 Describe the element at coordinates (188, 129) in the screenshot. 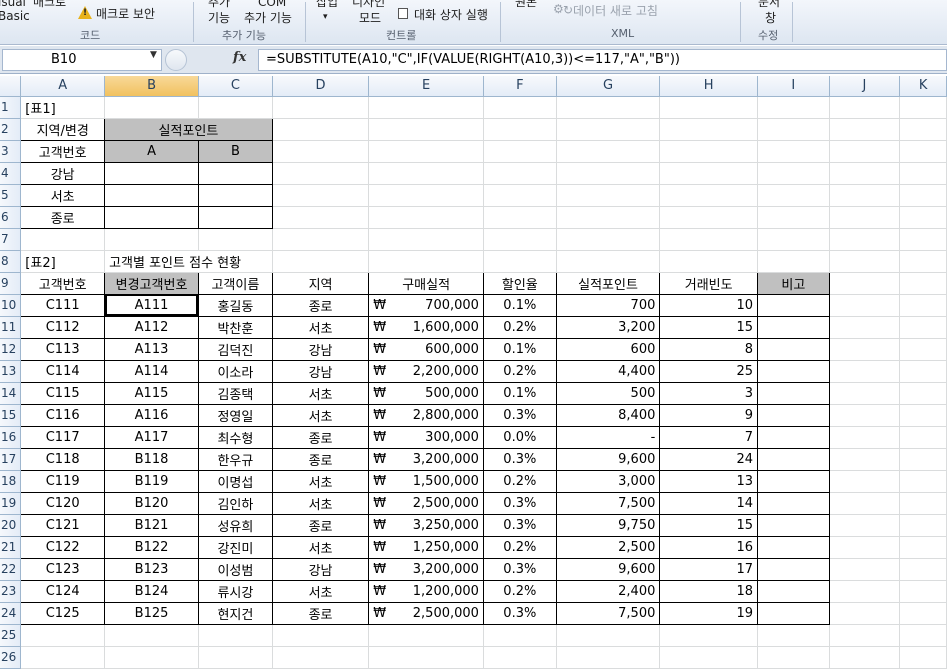

I see `table1-header-points: 실적포인트` at that location.